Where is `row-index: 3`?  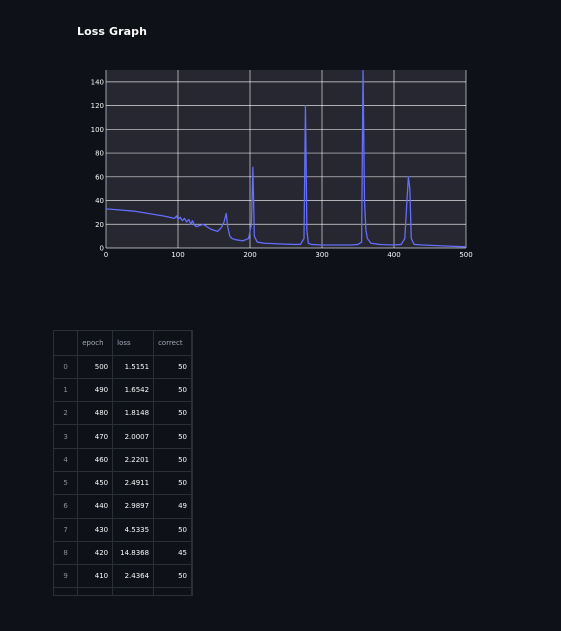 row-index: 3 is located at coordinates (66, 436).